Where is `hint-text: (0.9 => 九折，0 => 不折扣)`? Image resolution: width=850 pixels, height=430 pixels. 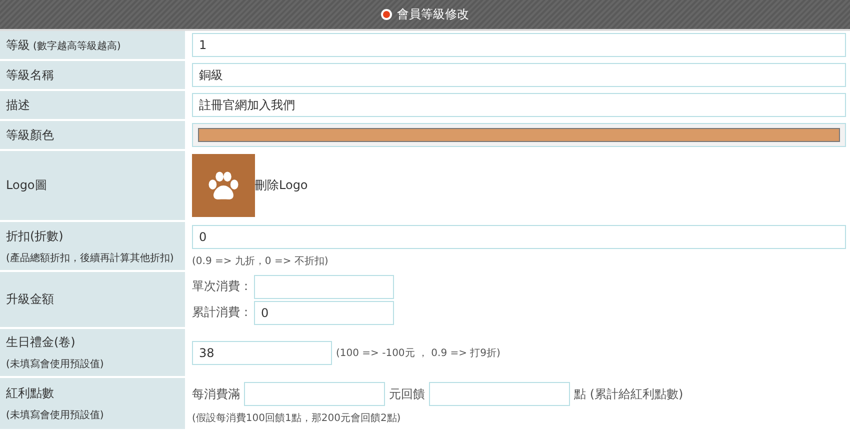 hint-text: (0.9 => 九折，0 => 不折扣) is located at coordinates (261, 261).